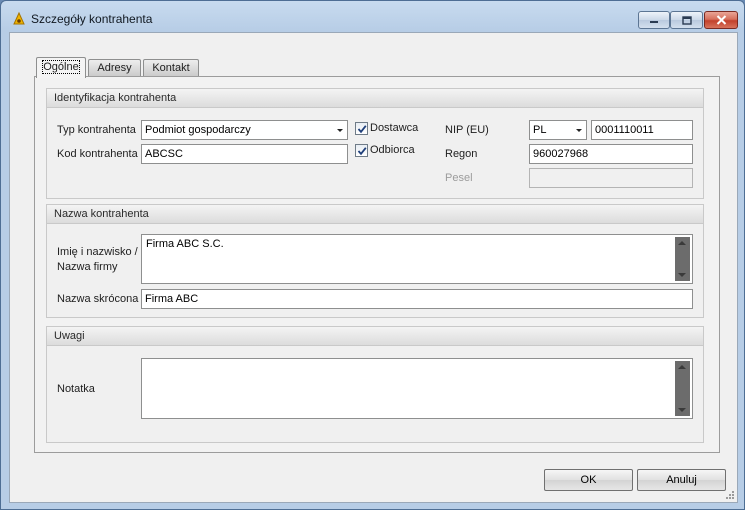  Describe the element at coordinates (375, 214) in the screenshot. I see `group-nazwa-header: Nazwa kontrahenta` at that location.